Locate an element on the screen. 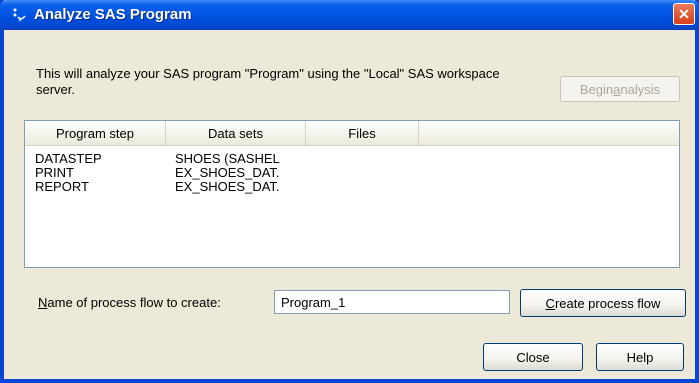 This screenshot has height=383, width=699. column-header-filler is located at coordinates (549, 133).